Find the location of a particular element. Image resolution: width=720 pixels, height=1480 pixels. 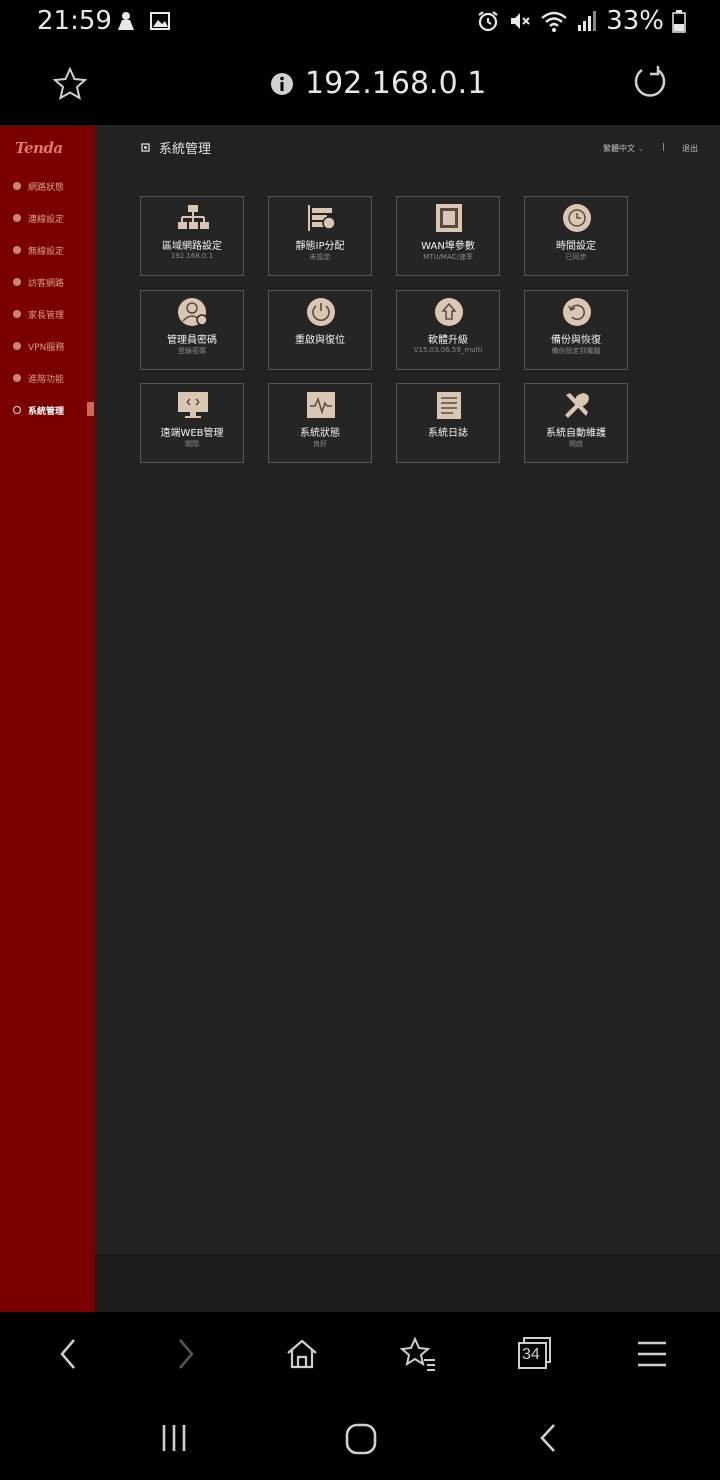

tile-subtitle: 192.168.0.1 is located at coordinates (192, 256).